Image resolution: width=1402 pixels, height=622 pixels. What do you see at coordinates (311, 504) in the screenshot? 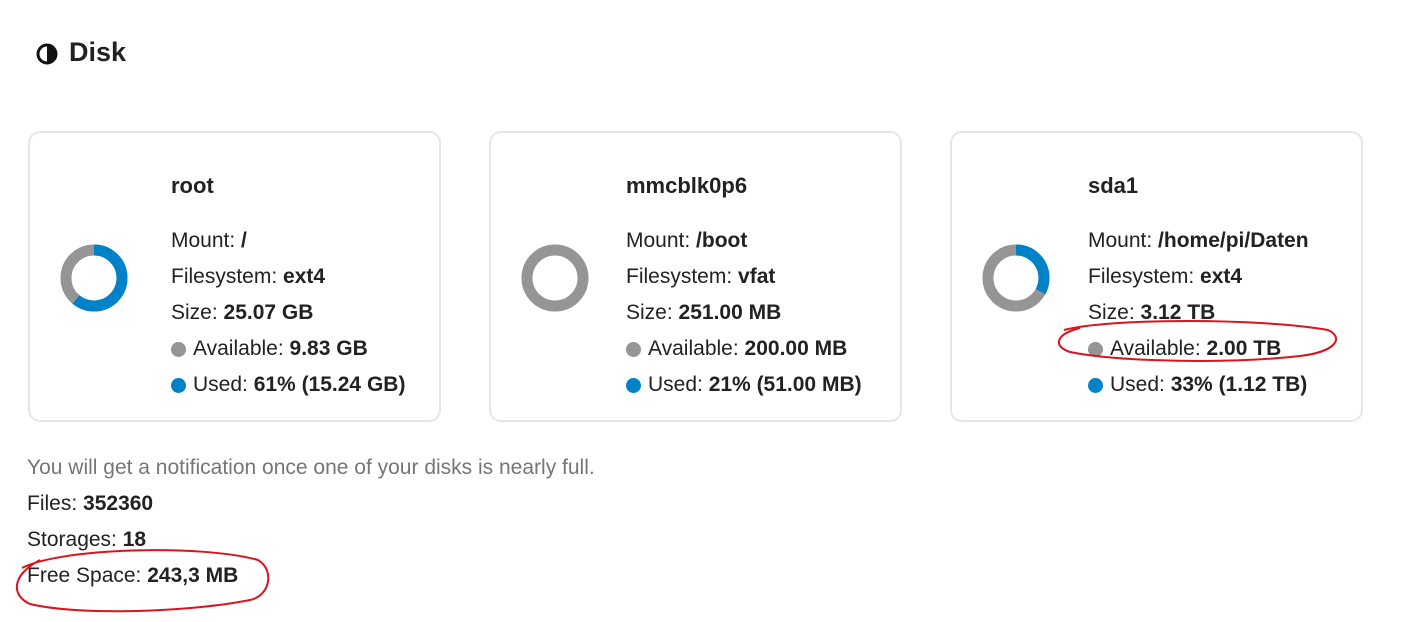
I see `files-count: Files: 352360` at bounding box center [311, 504].